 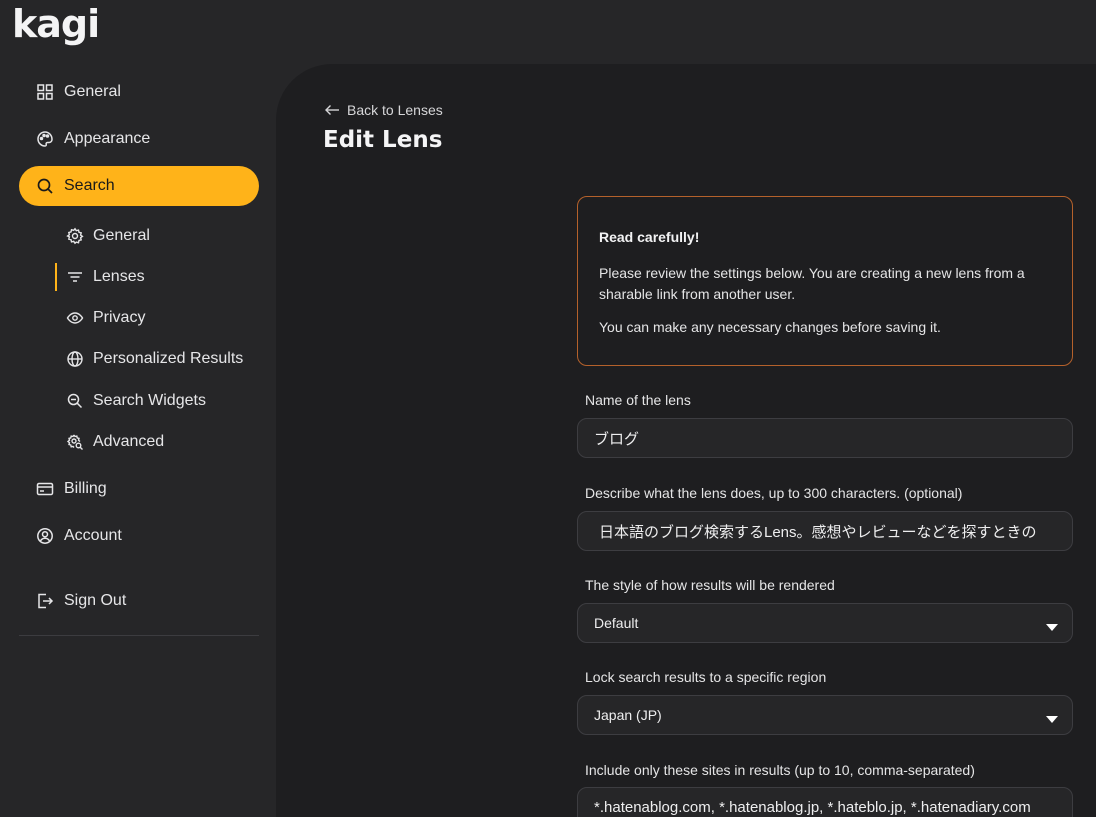 What do you see at coordinates (649, 237) in the screenshot?
I see `notice-heading: Read carefully!` at bounding box center [649, 237].